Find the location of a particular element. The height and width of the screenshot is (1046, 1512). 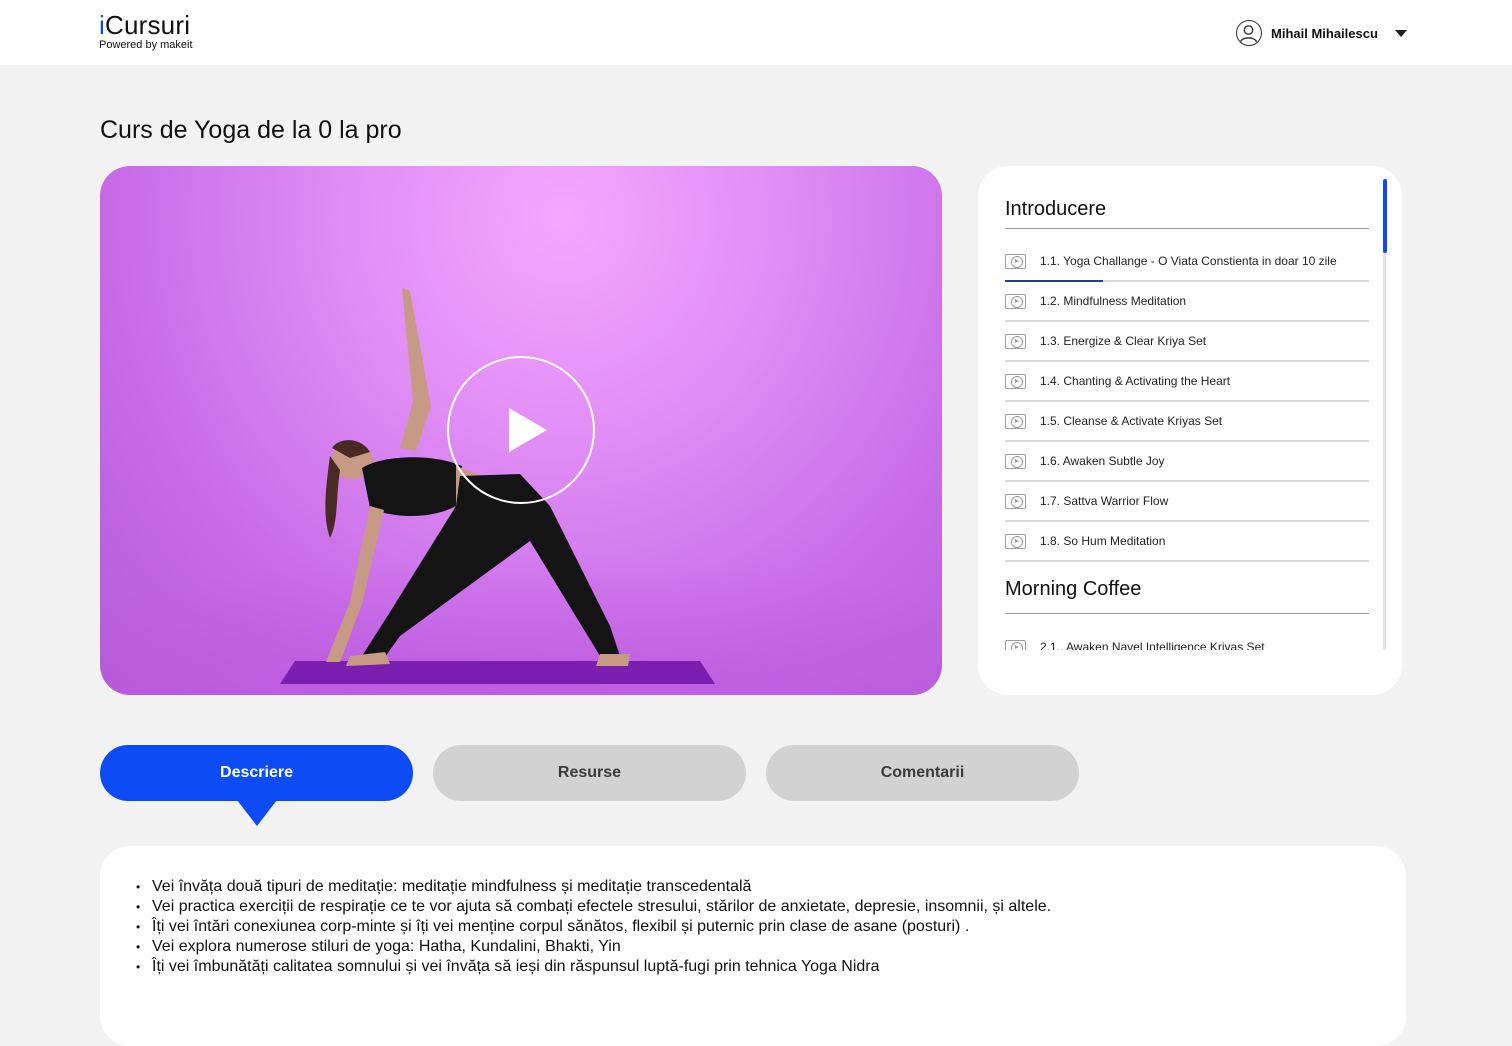

lesson-item: 1.2. Mindfulness Meditation is located at coordinates (1187, 302).